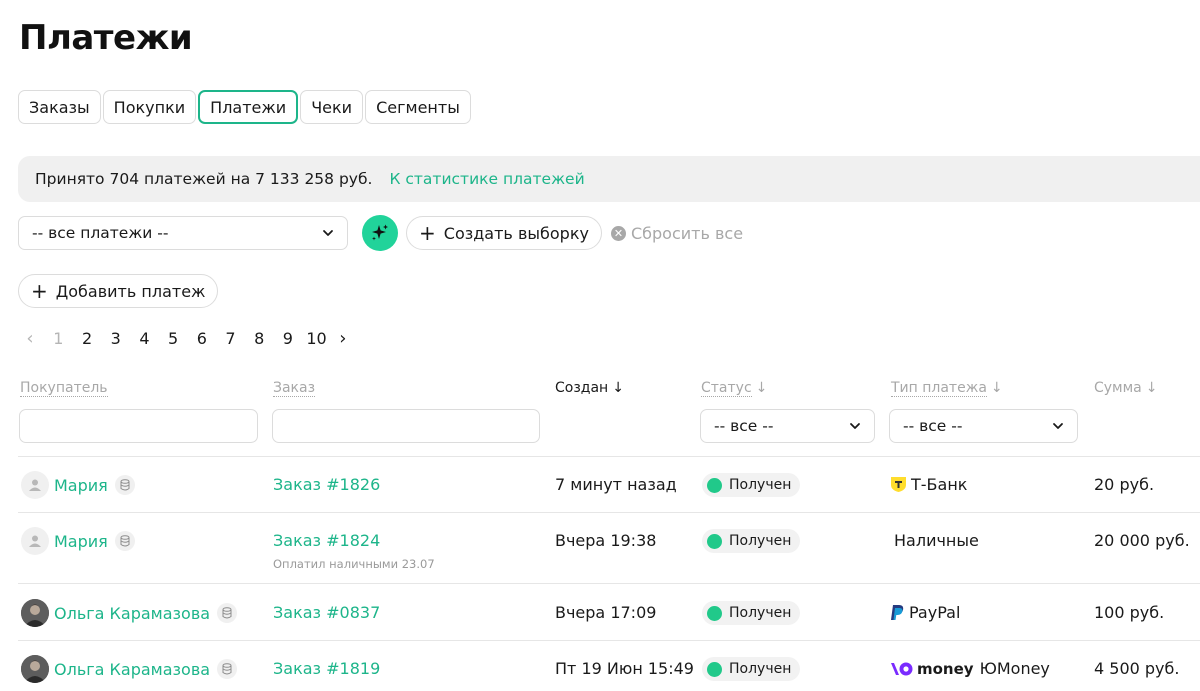 The height and width of the screenshot is (691, 1200). Describe the element at coordinates (1142, 540) in the screenshot. I see `table-row-sum: 20 000 руб.` at that location.